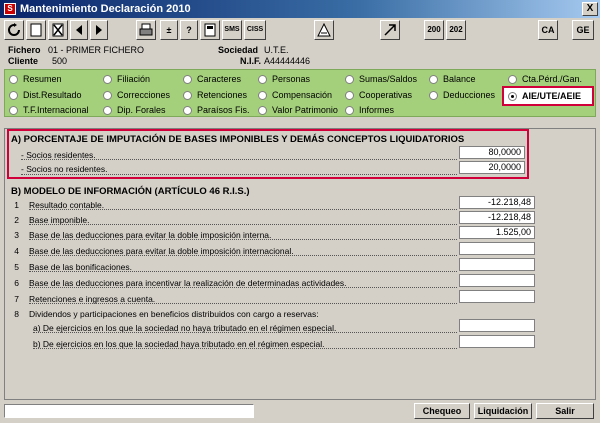  What do you see at coordinates (492, 167) in the screenshot?
I see `socios-no-residentes-field: 20,0000` at bounding box center [492, 167].